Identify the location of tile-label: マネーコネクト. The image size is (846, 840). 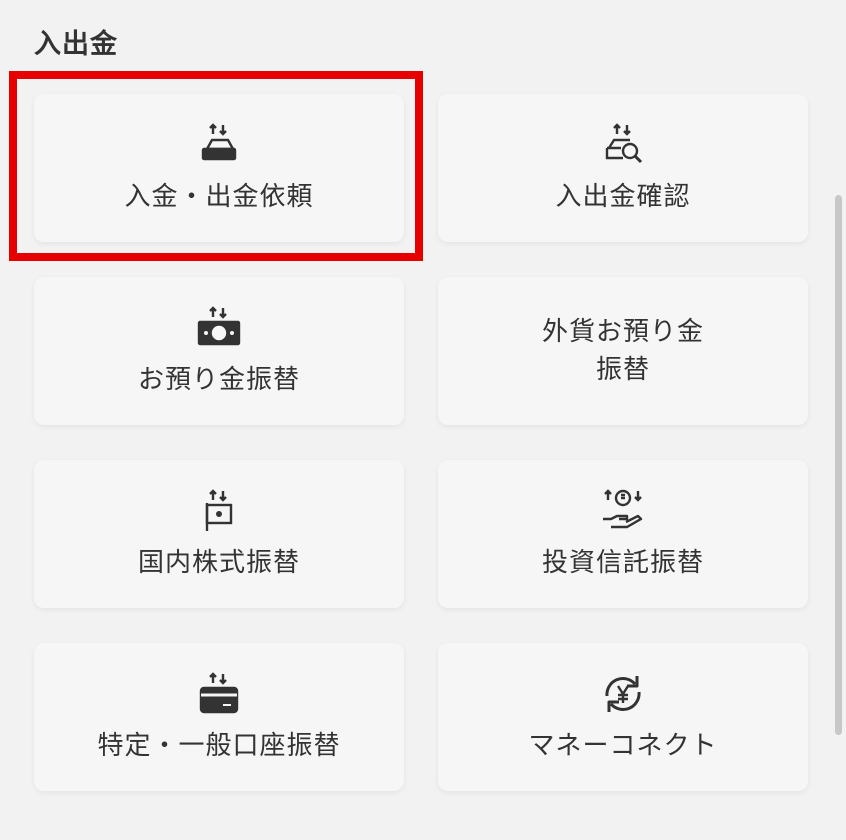
(623, 746).